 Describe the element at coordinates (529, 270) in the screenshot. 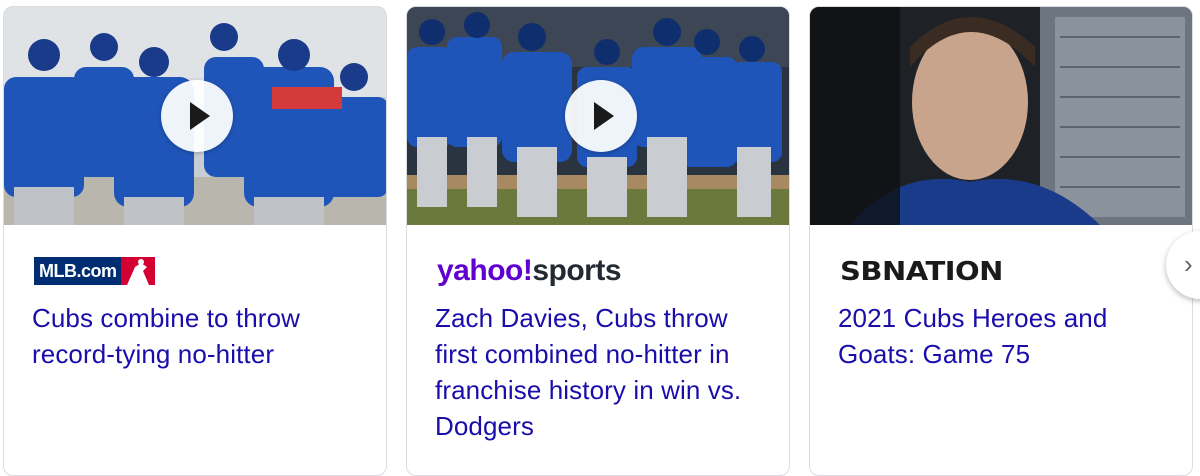

I see `source-logo-yahoo: yahoo!sports` at that location.